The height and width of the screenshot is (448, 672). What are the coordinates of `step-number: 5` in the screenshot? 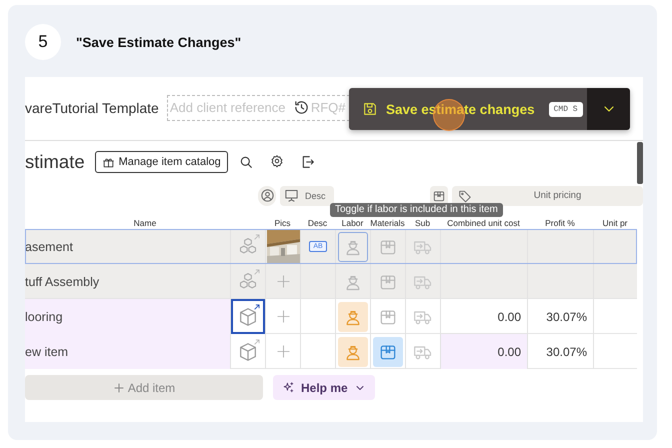 It's located at (43, 42).